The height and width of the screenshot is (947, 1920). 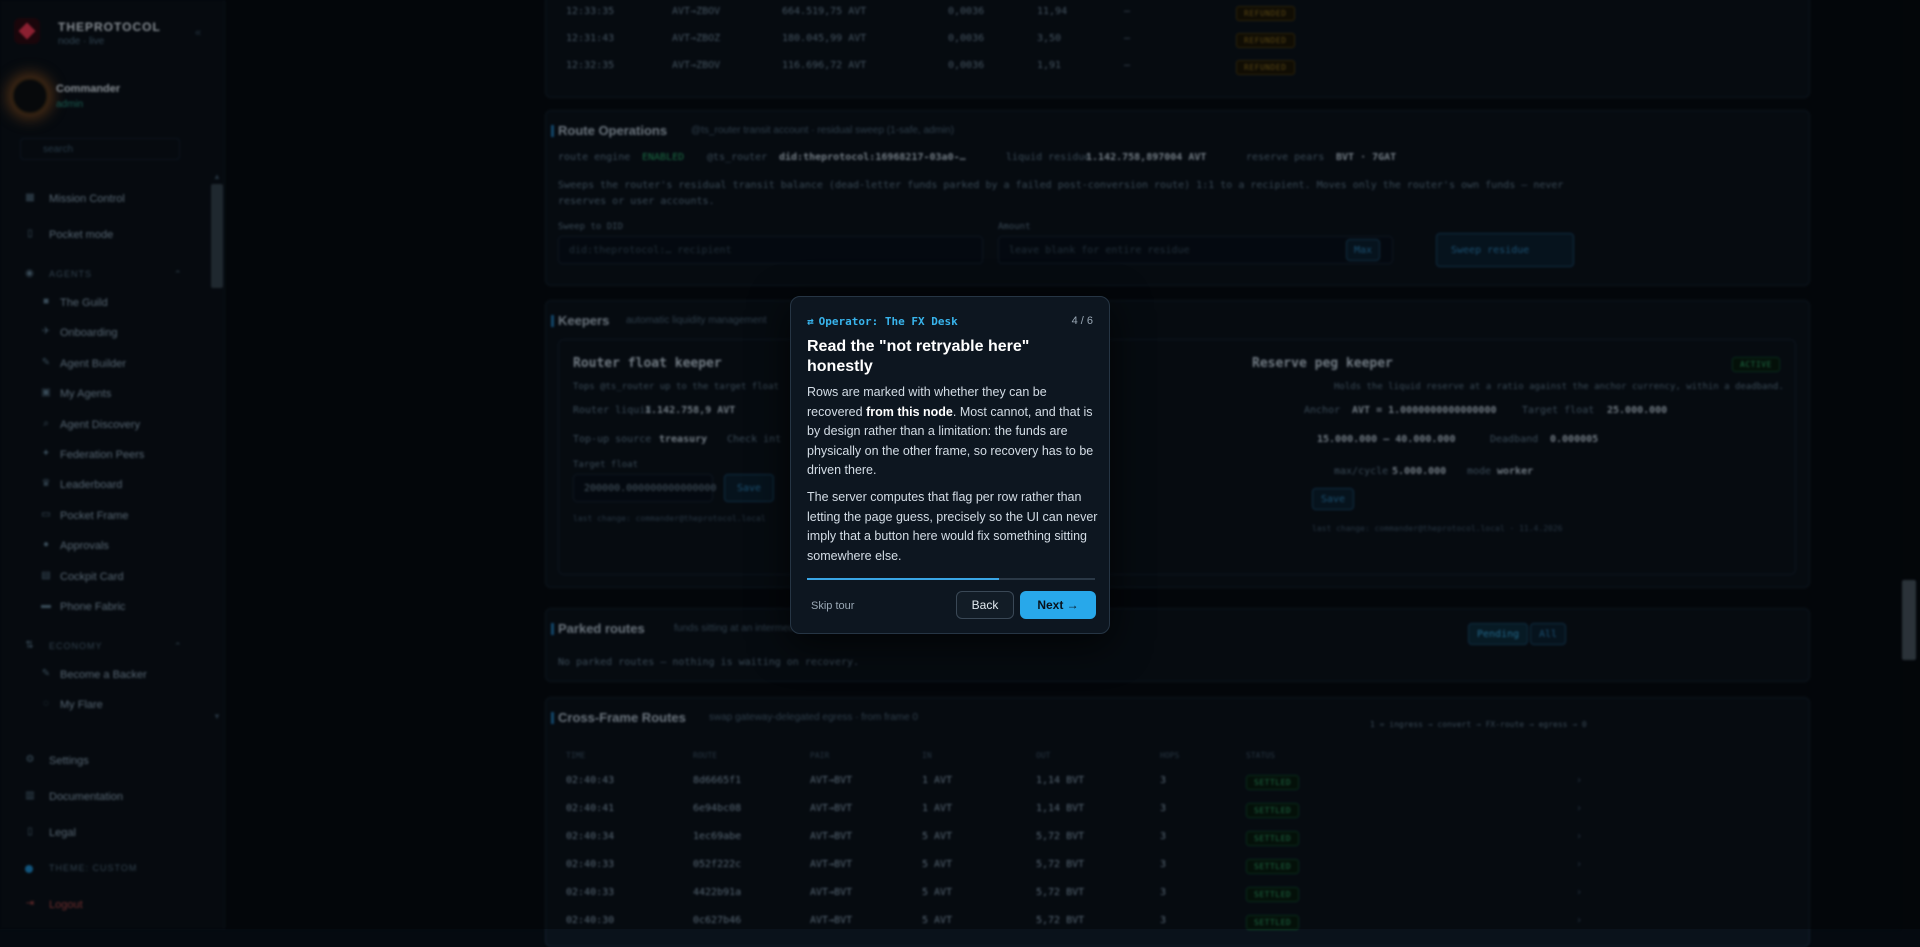 I want to click on tour-step-counter: 4 / 6, so click(x=1082, y=321).